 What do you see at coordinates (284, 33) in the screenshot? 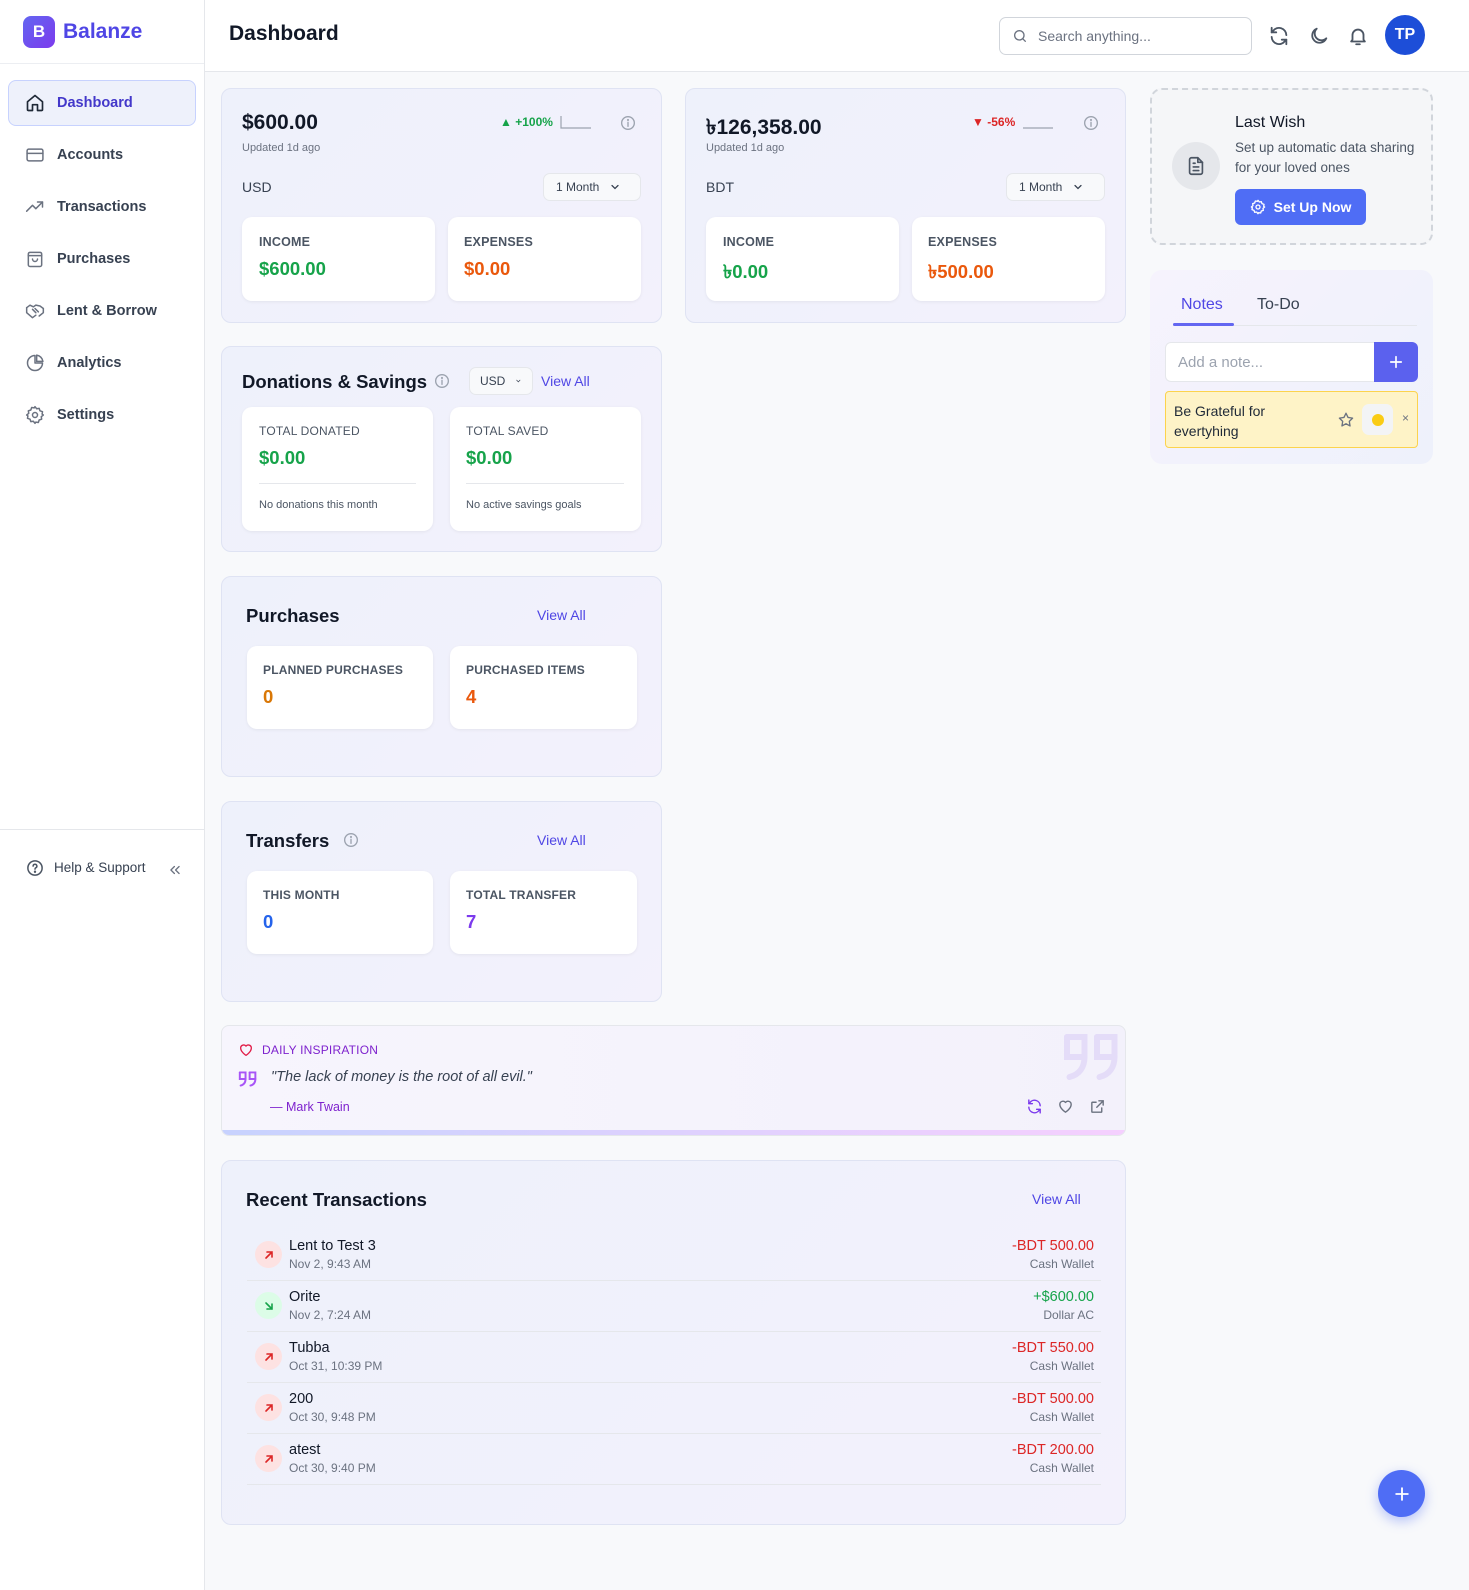
I see `page-title: Dashboard` at bounding box center [284, 33].